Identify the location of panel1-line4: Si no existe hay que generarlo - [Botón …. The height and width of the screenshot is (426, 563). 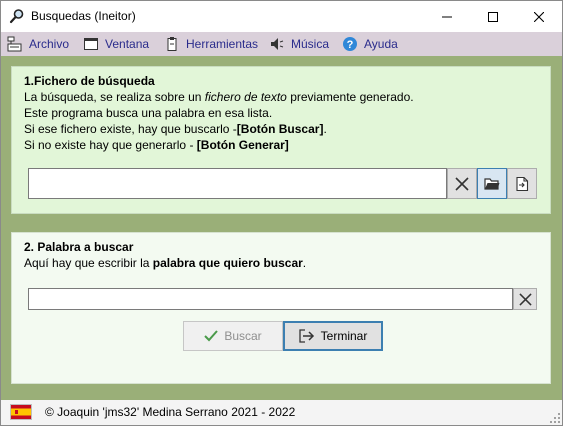
(156, 145).